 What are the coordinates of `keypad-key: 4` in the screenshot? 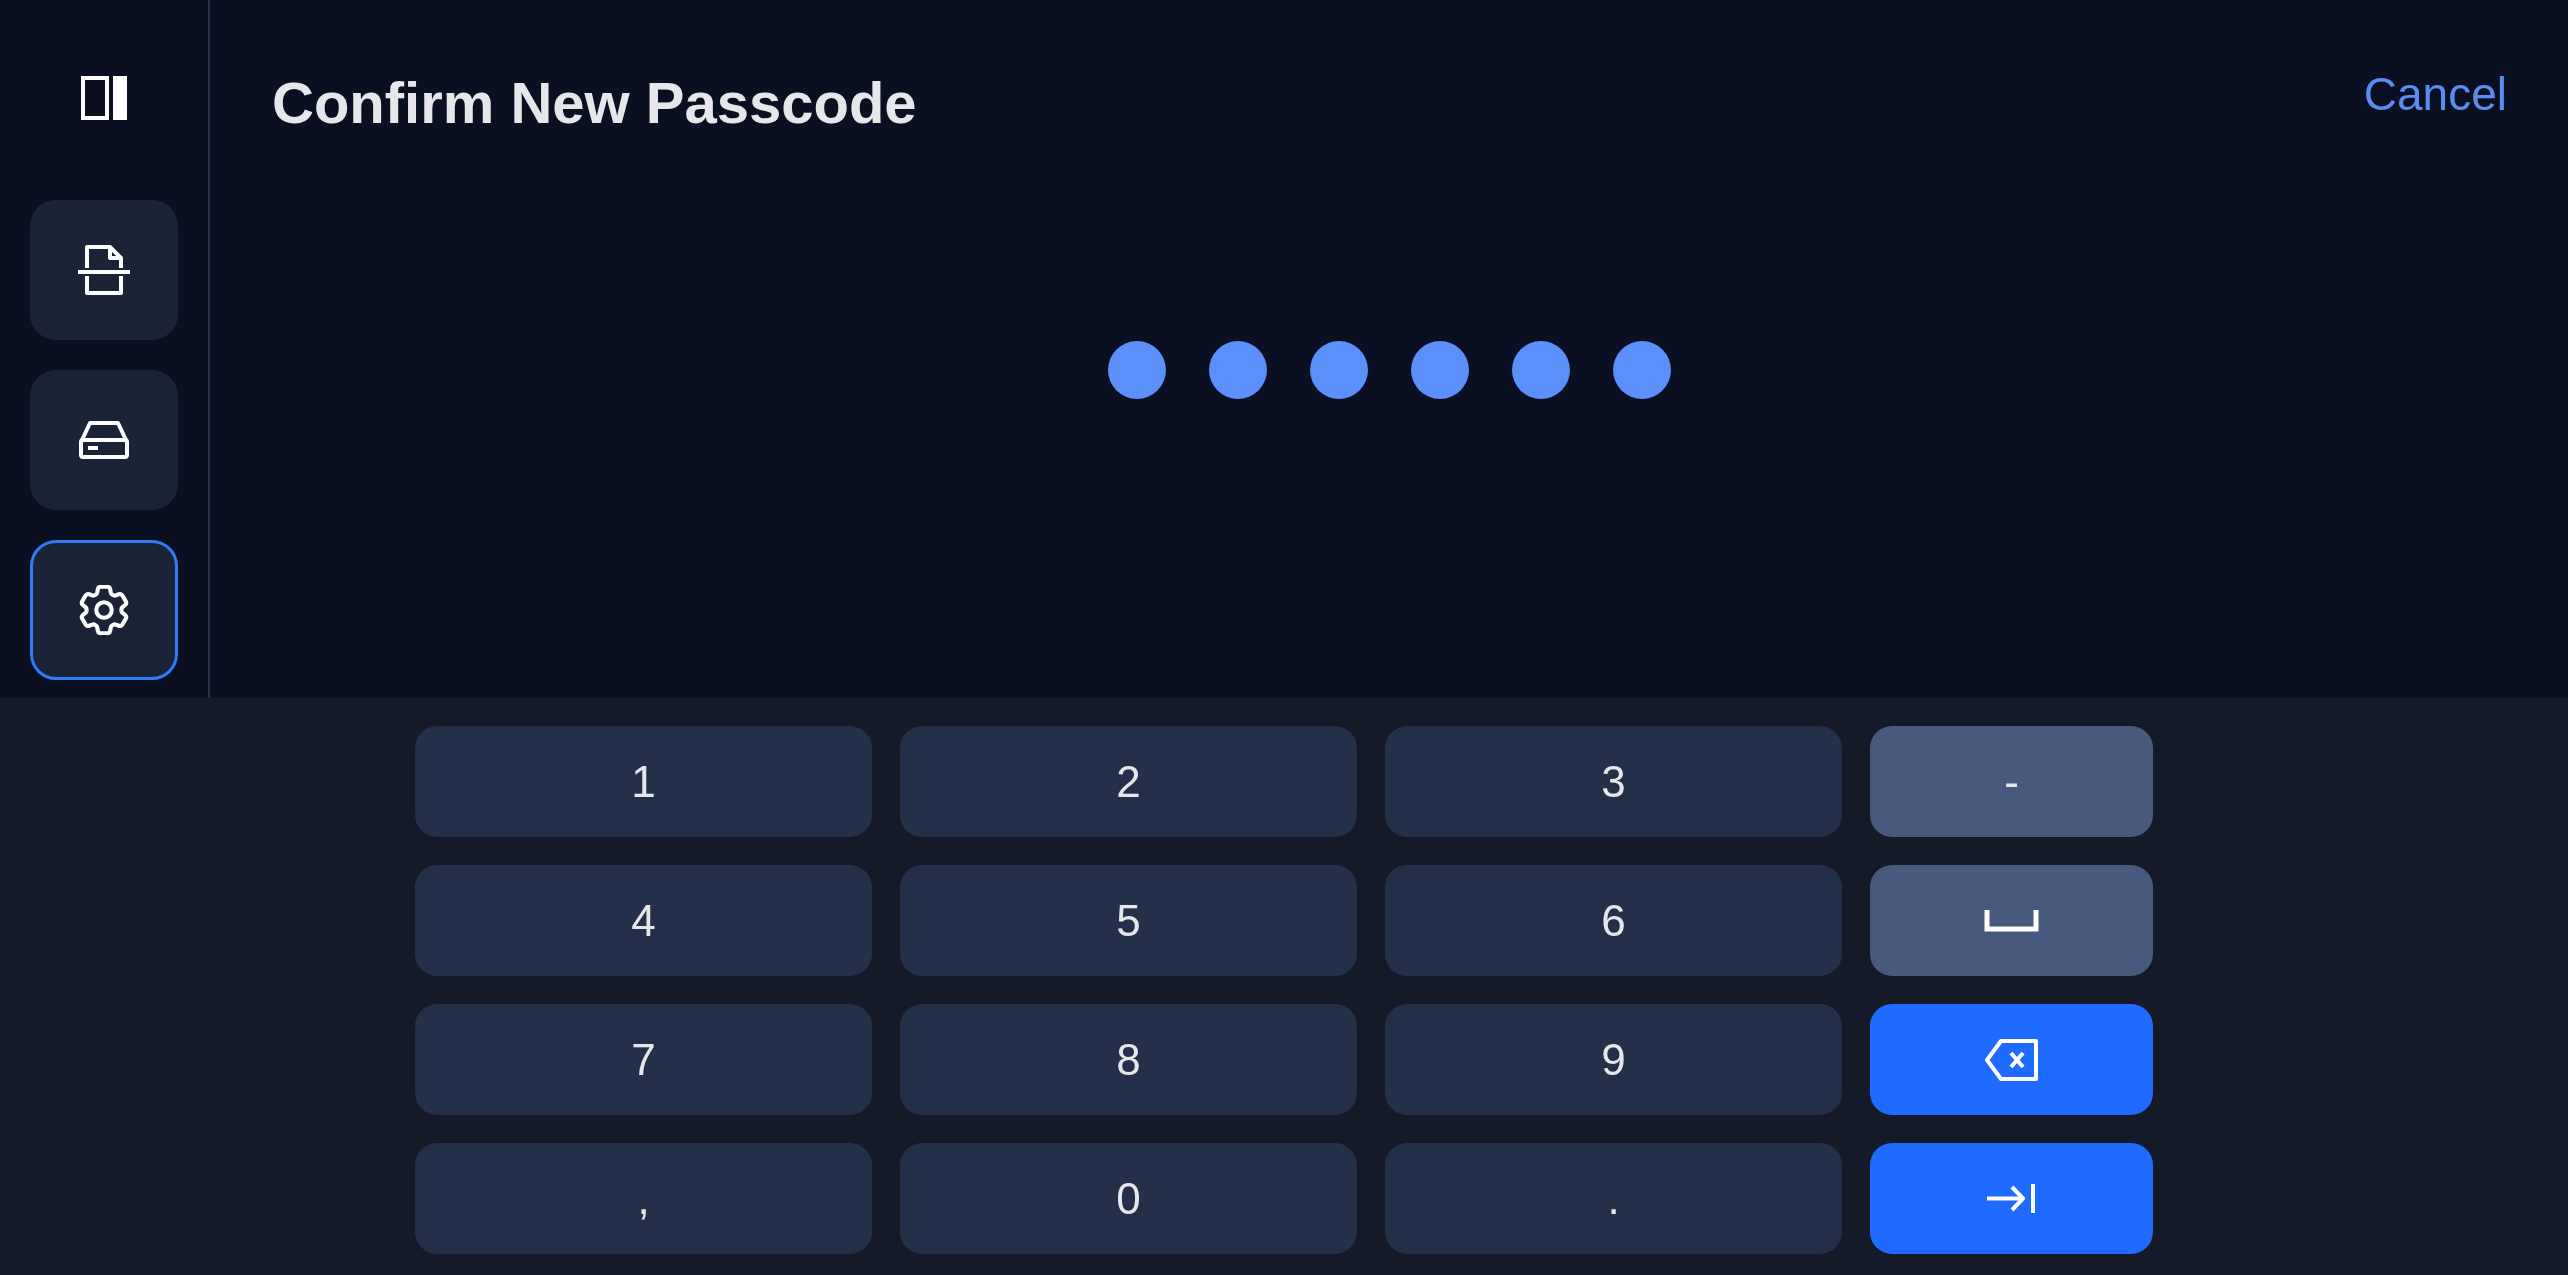 It's located at (643, 920).